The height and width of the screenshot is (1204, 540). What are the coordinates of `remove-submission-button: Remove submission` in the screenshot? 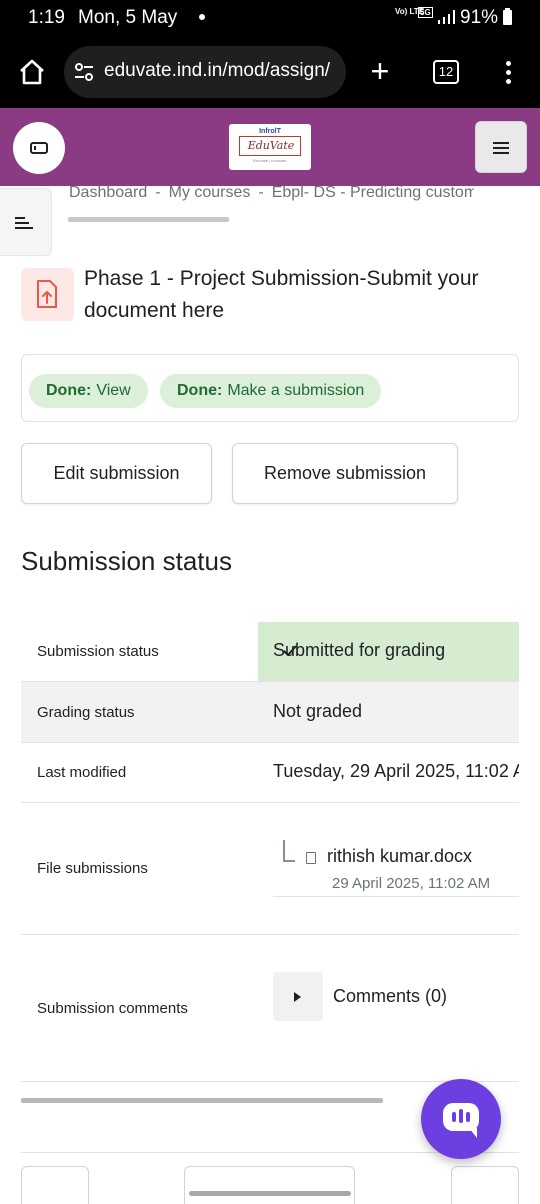 It's located at (345, 473).